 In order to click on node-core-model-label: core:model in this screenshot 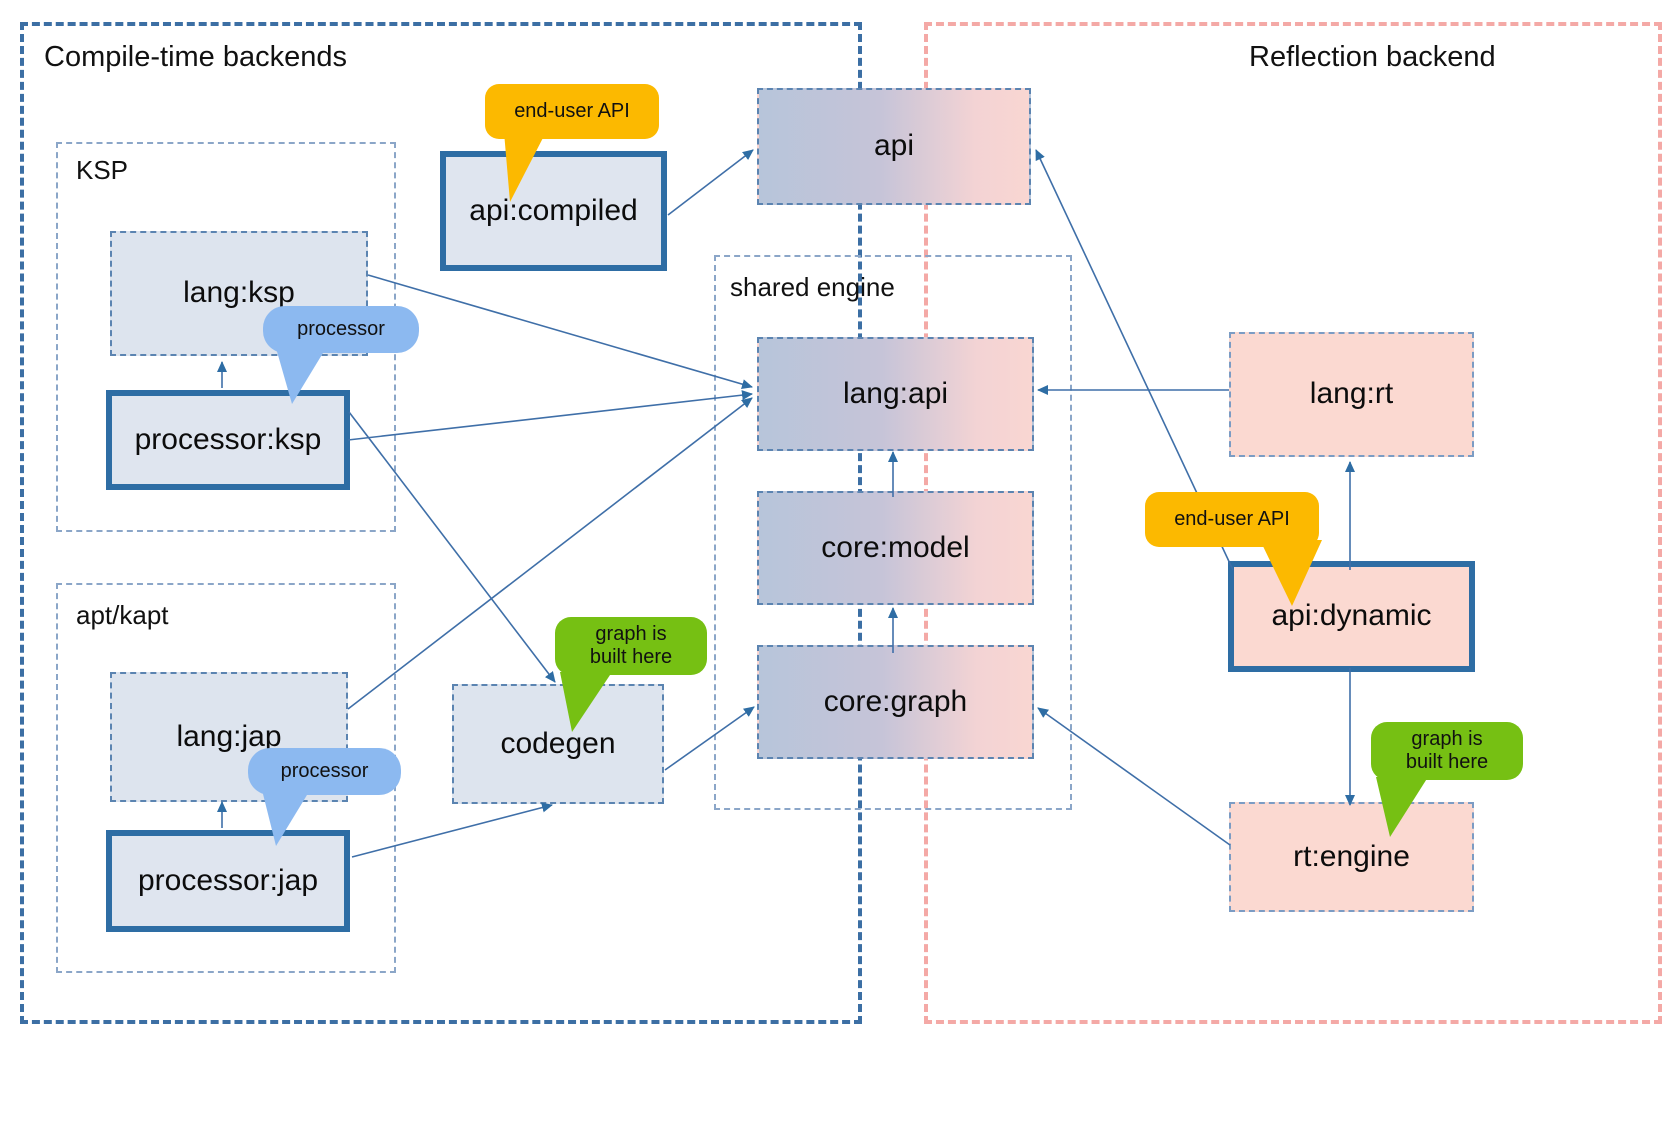, I will do `click(895, 547)`.